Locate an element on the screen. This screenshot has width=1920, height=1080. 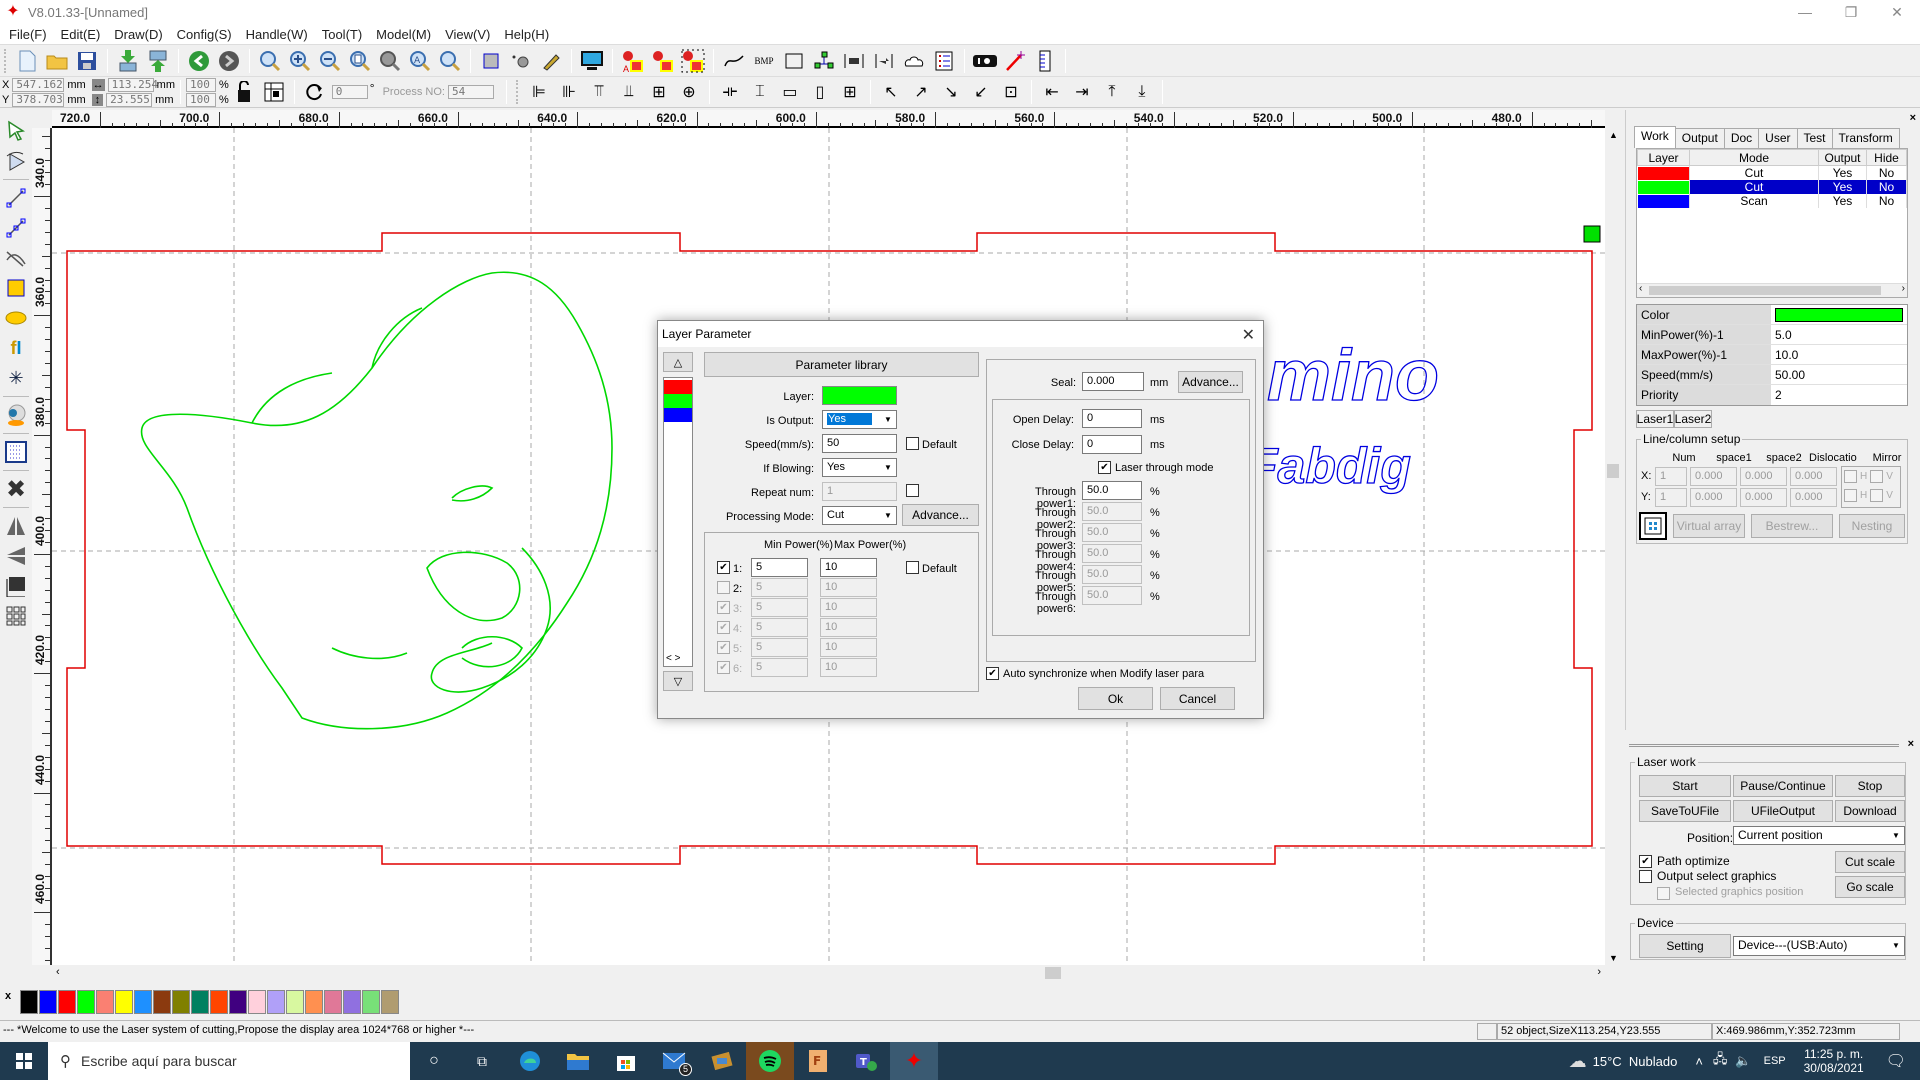
vertical-scrollbar: ▲ ▼ is located at coordinates (1613, 546).